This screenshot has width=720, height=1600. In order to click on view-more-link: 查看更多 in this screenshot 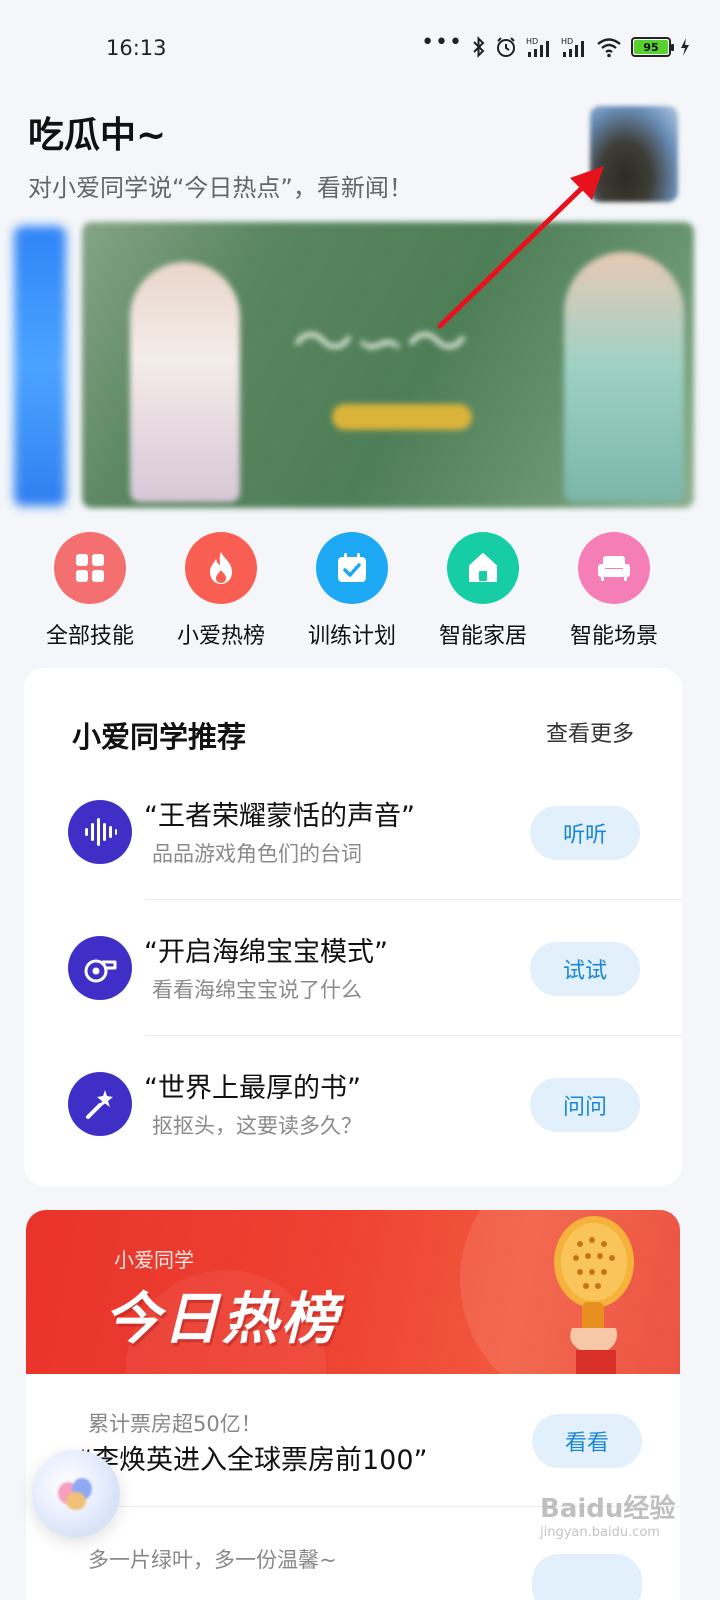, I will do `click(590, 732)`.